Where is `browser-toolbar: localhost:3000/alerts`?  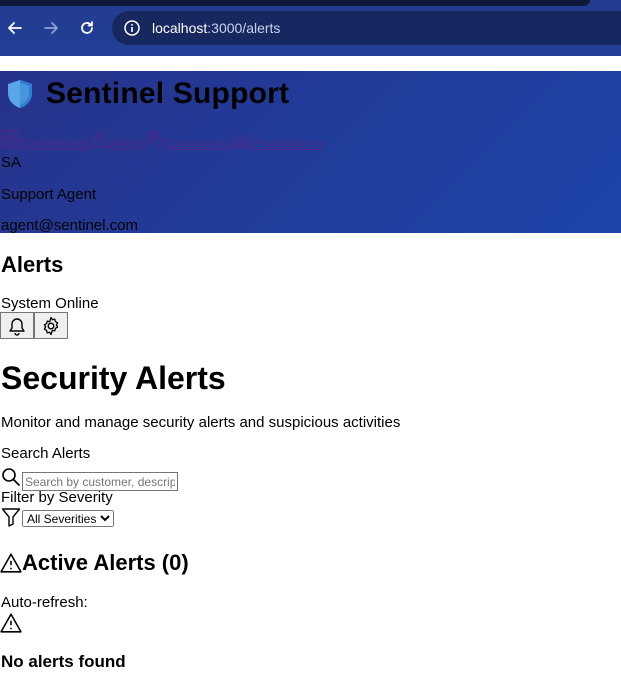 browser-toolbar: localhost:3000/alerts is located at coordinates (310, 28).